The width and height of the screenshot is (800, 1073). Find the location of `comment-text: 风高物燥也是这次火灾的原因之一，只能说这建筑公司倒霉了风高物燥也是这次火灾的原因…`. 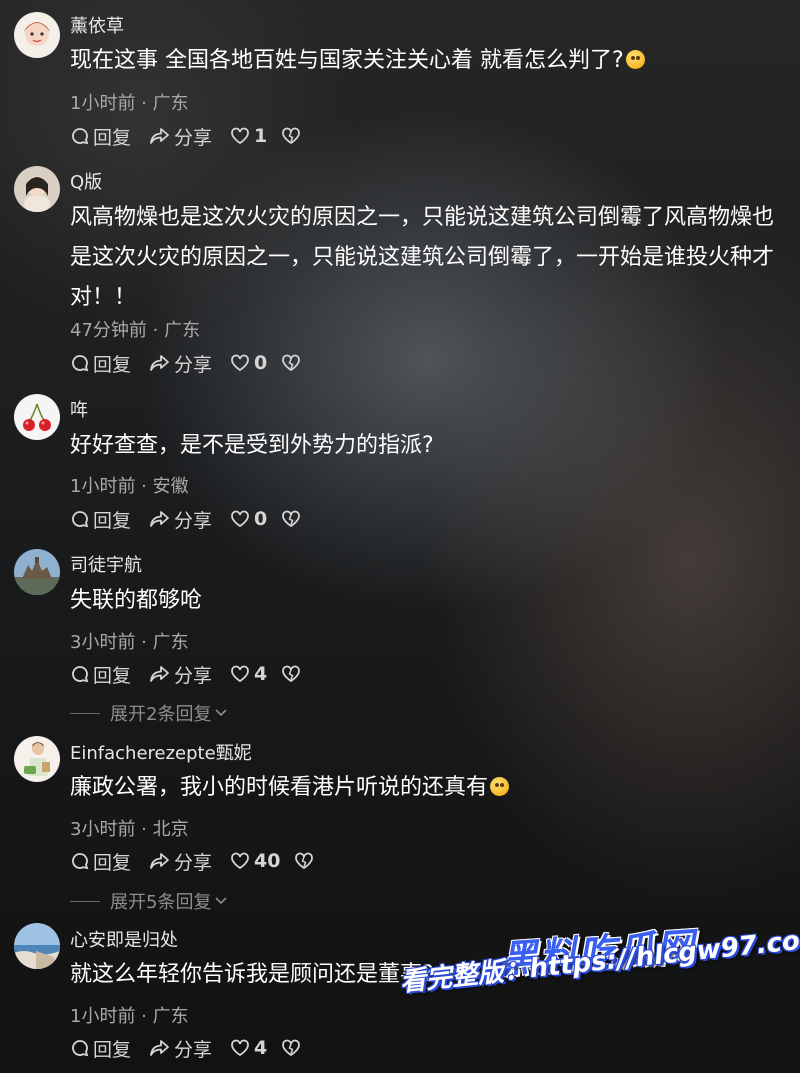

comment-text: 风高物燥也是这次火灾的原因之一，只能说这建筑公司倒霉了风高物燥也是这次火灾的原因… is located at coordinates (422, 257).